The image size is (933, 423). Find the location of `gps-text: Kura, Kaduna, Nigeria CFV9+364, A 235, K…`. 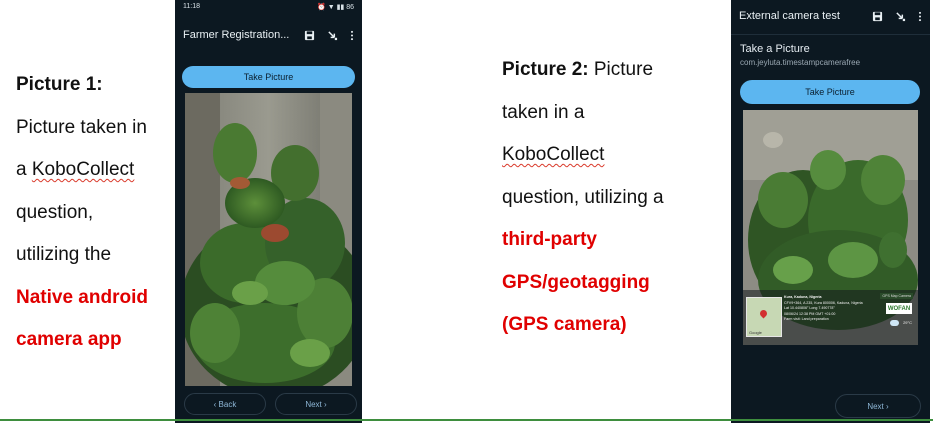

gps-text: Kura, Kaduna, Nigeria CFV9+364, A 235, K… is located at coordinates (832, 309).